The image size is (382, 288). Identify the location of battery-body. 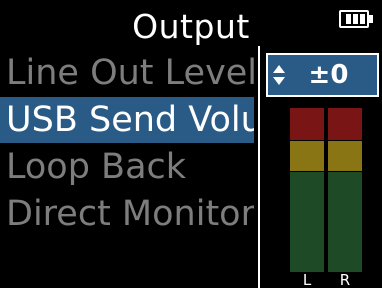
(354, 19).